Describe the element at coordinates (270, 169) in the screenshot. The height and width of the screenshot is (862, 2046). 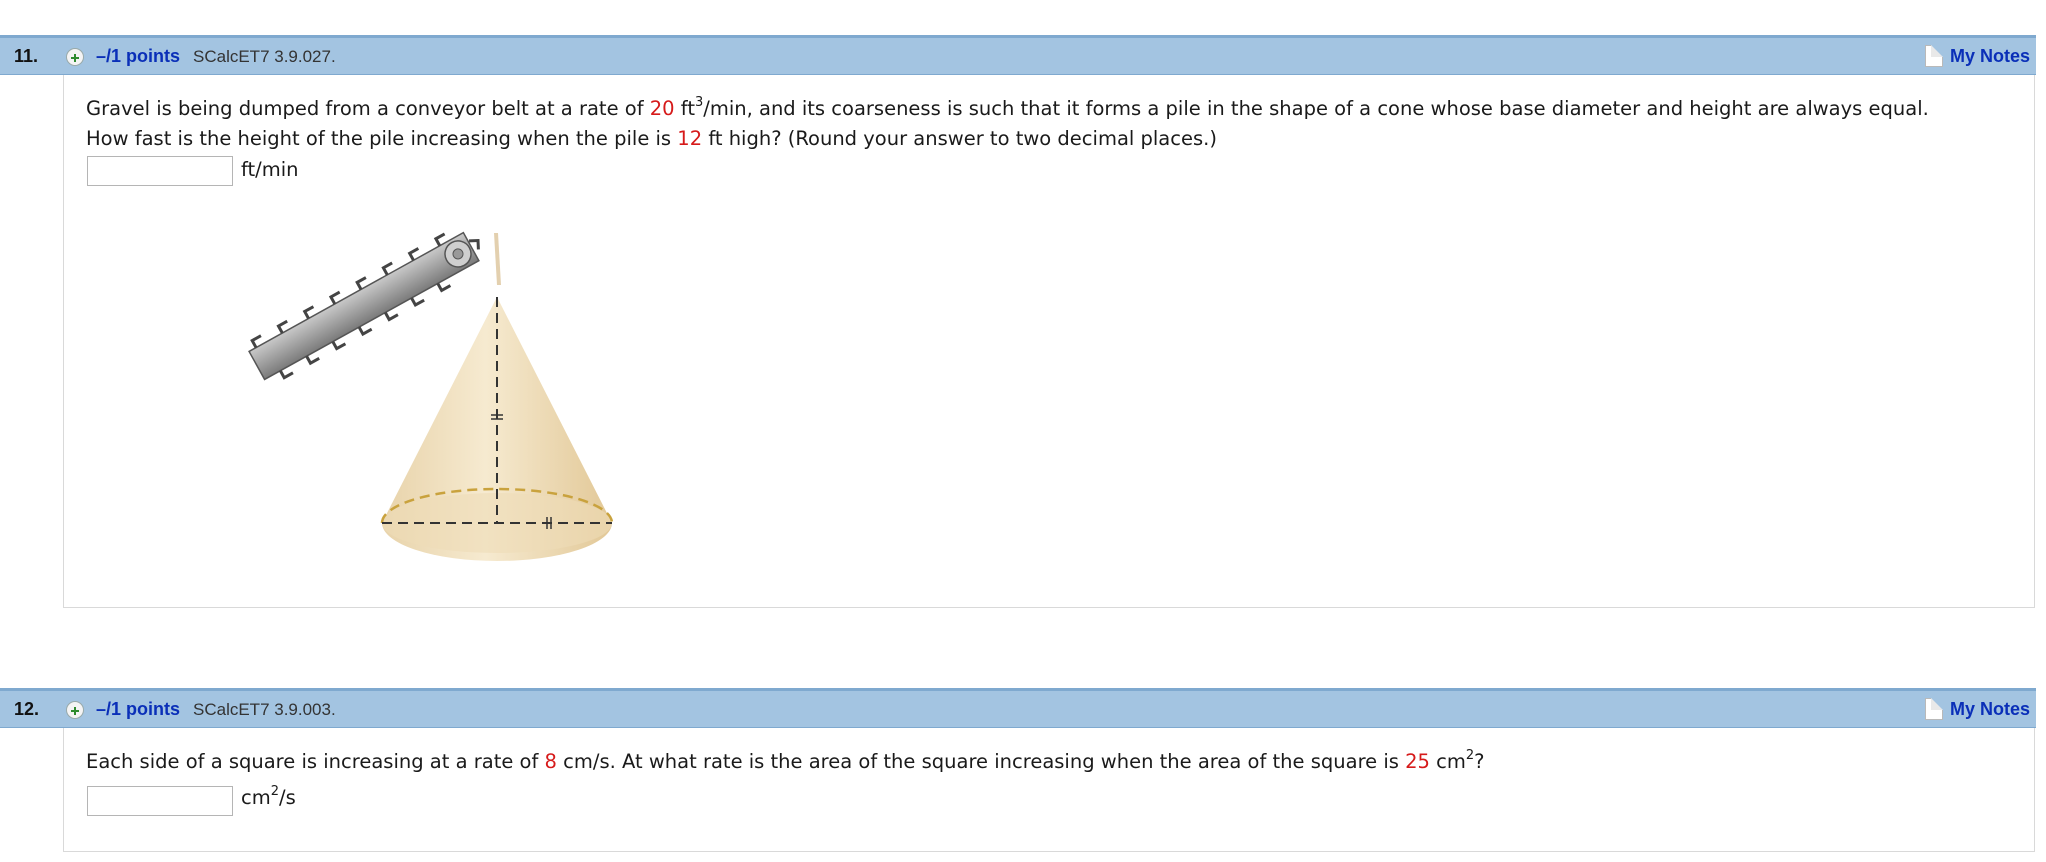
I see `answer-unit-11: ft/min` at that location.